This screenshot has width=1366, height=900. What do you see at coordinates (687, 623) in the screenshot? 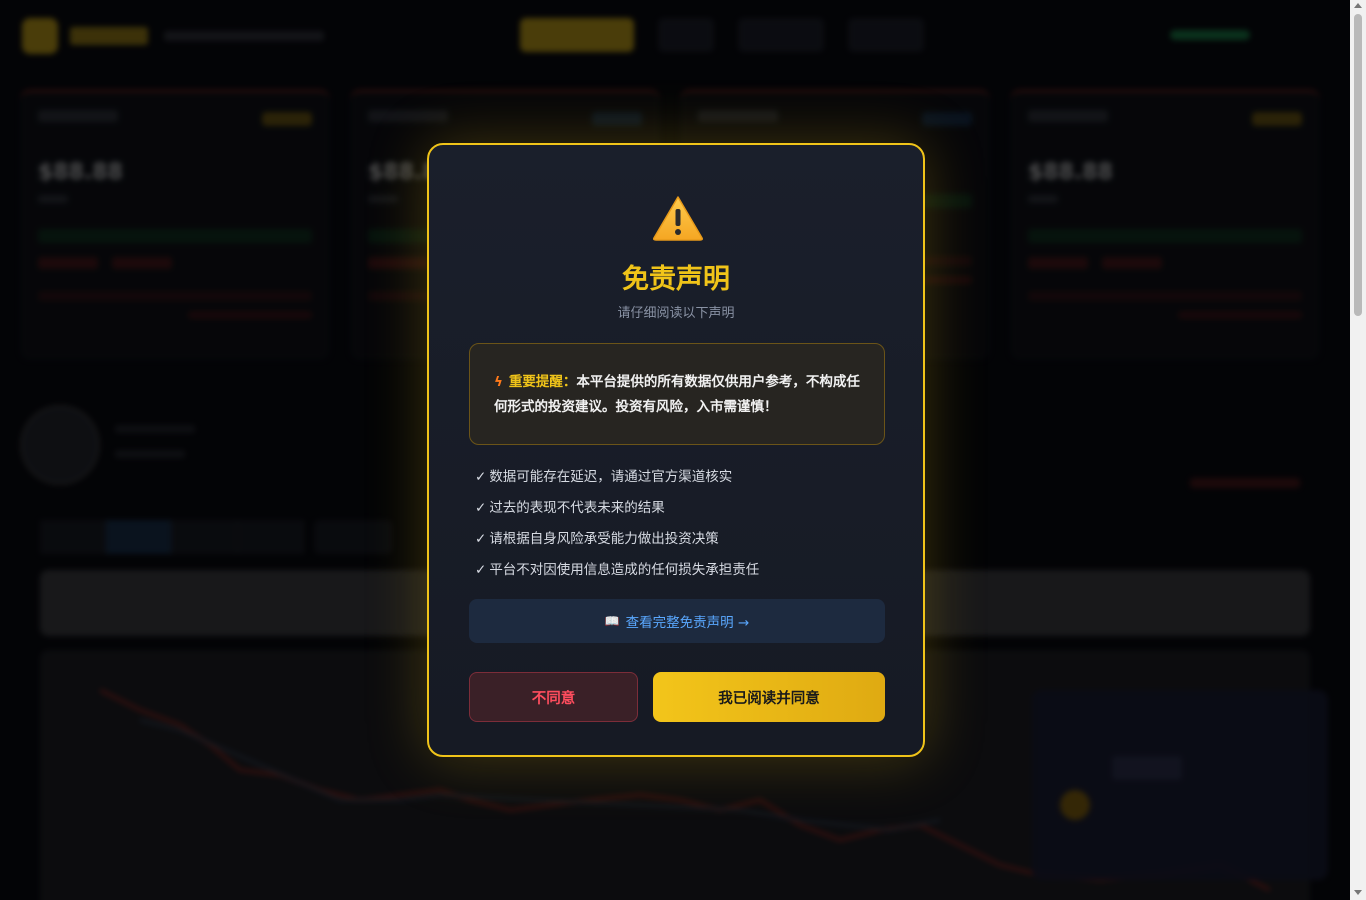
I see `full-link-label: 查看完整免责声明 →` at bounding box center [687, 623].